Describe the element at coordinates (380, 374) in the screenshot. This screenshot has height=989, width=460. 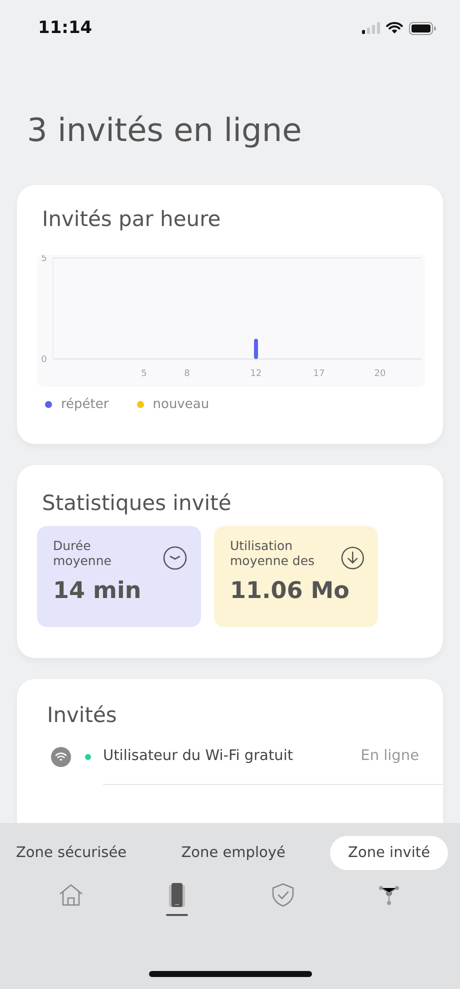
I see `x-tick-label: 20` at that location.